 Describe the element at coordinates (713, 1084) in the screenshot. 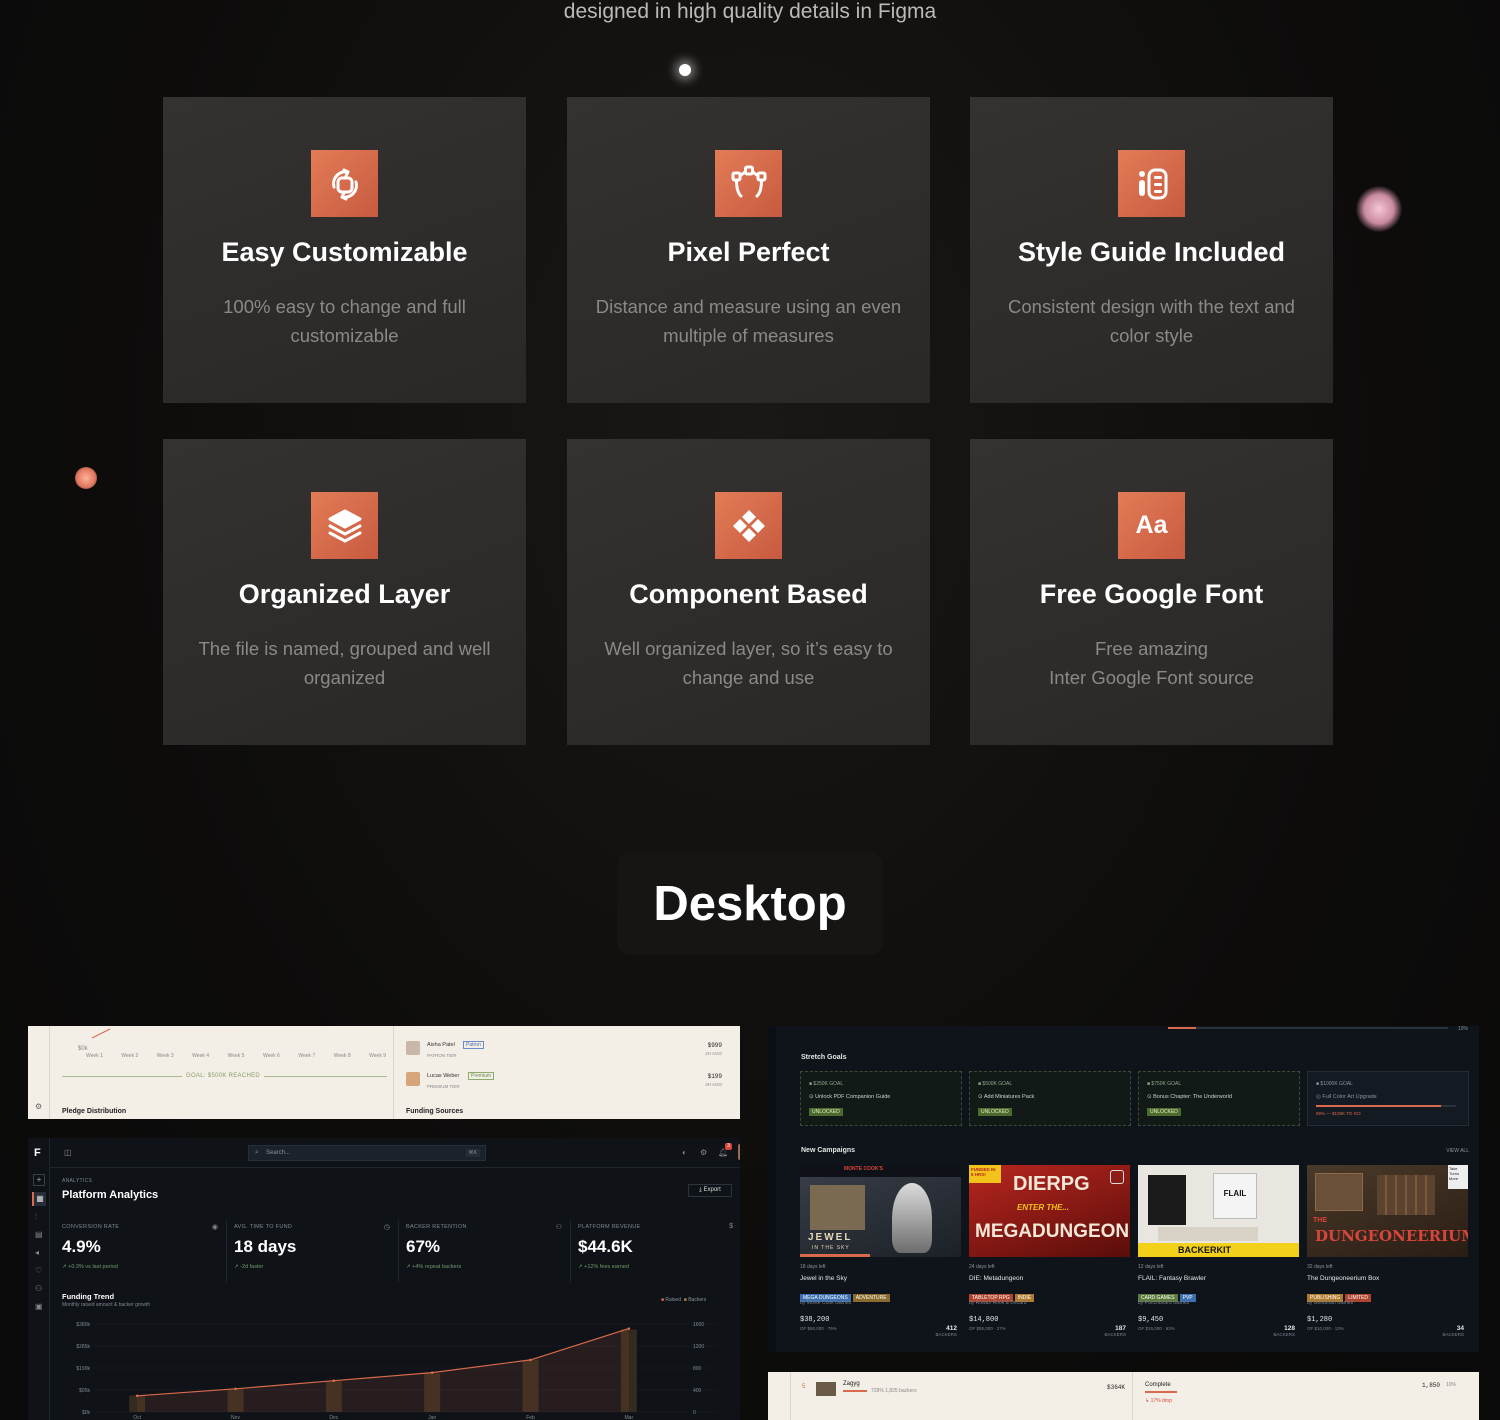

I see `backer-time: 3H AGO` at that location.